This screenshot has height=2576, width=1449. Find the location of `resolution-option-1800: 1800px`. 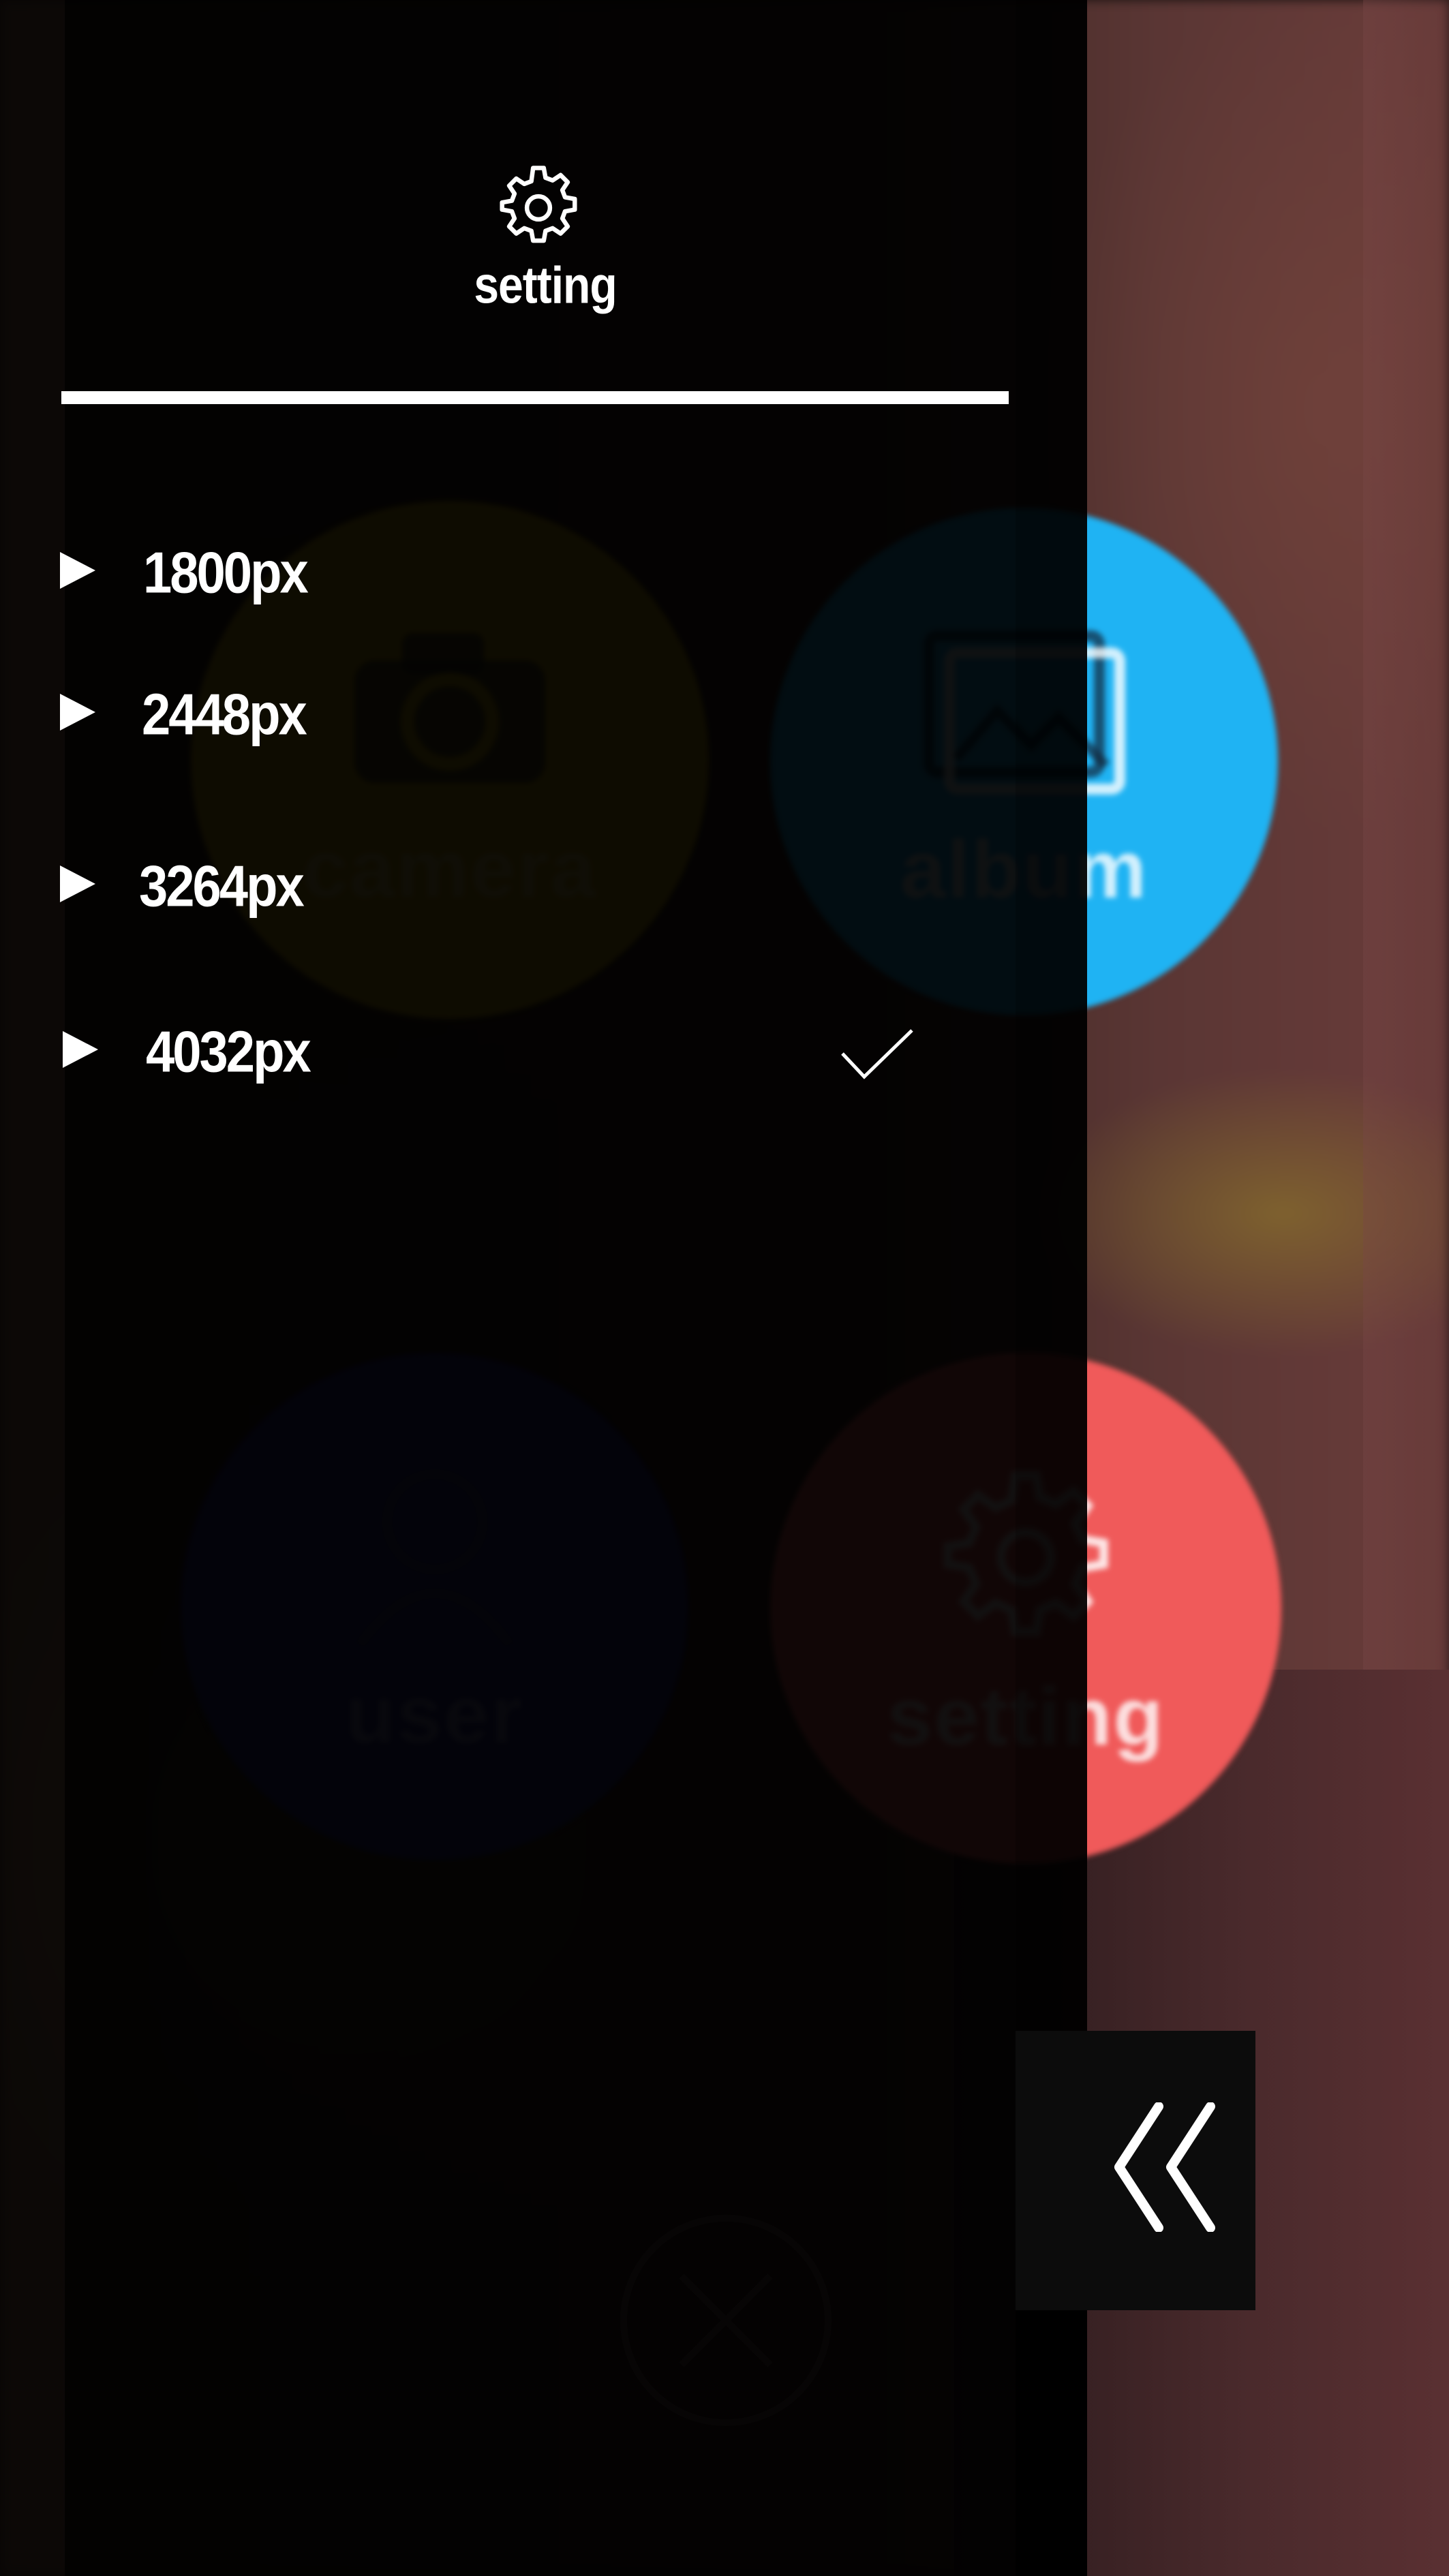

resolution-option-1800: 1800px is located at coordinates (503, 587).